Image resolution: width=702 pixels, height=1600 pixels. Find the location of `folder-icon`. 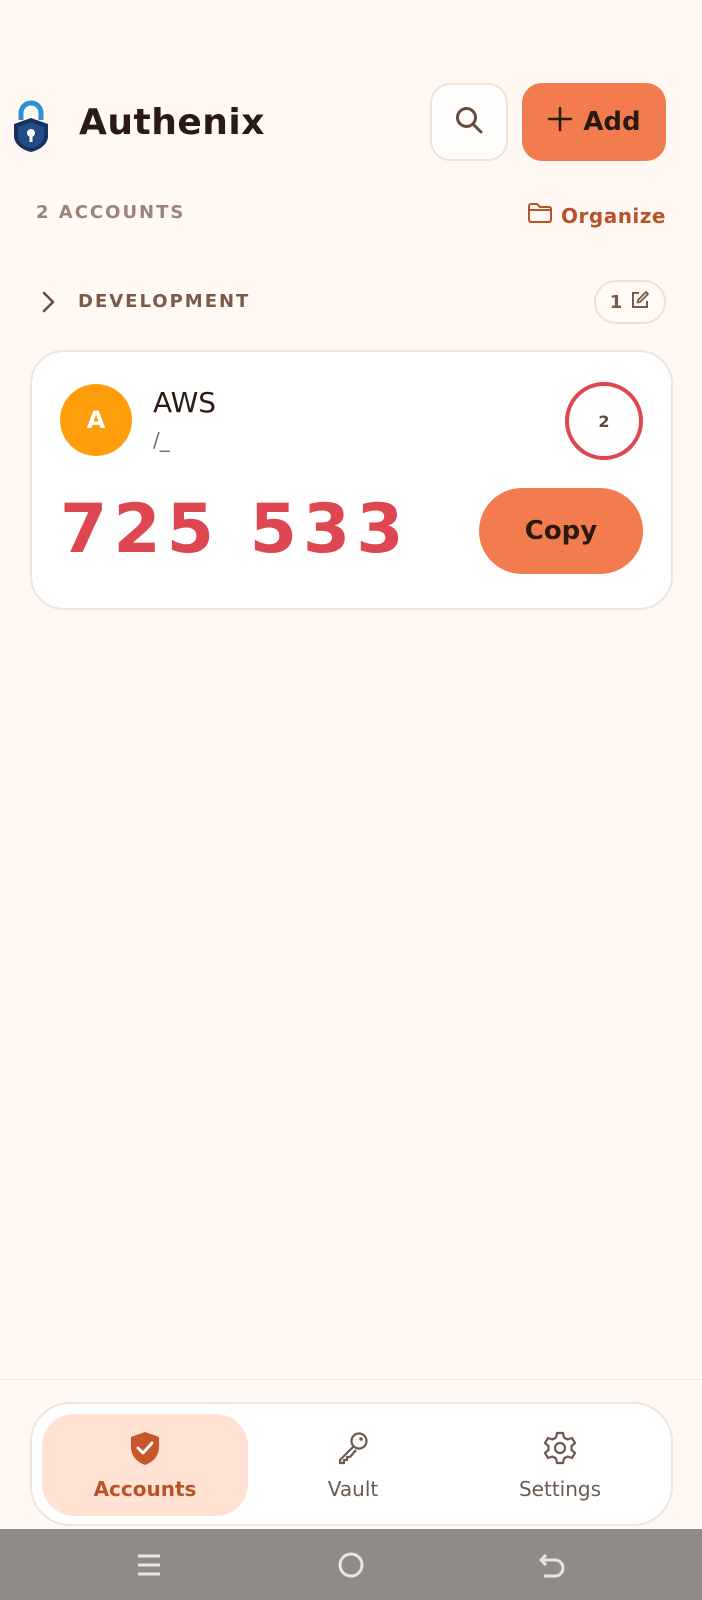

folder-icon is located at coordinates (540, 215).